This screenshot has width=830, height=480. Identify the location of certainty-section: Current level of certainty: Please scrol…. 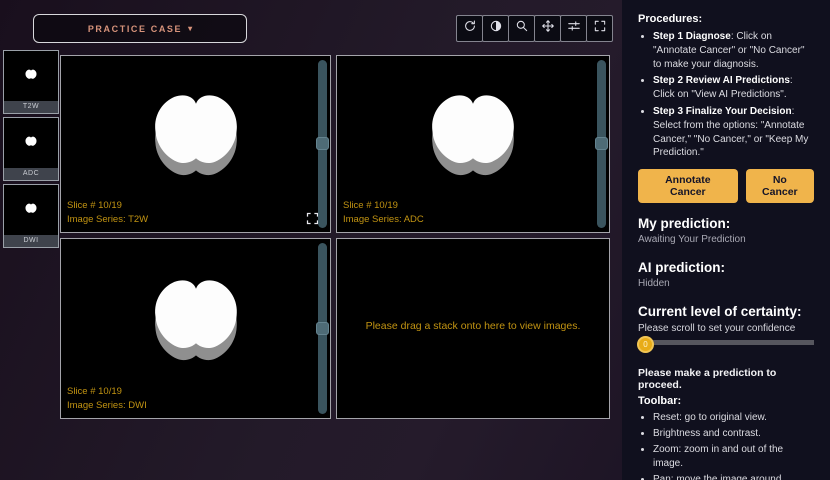
(725, 329).